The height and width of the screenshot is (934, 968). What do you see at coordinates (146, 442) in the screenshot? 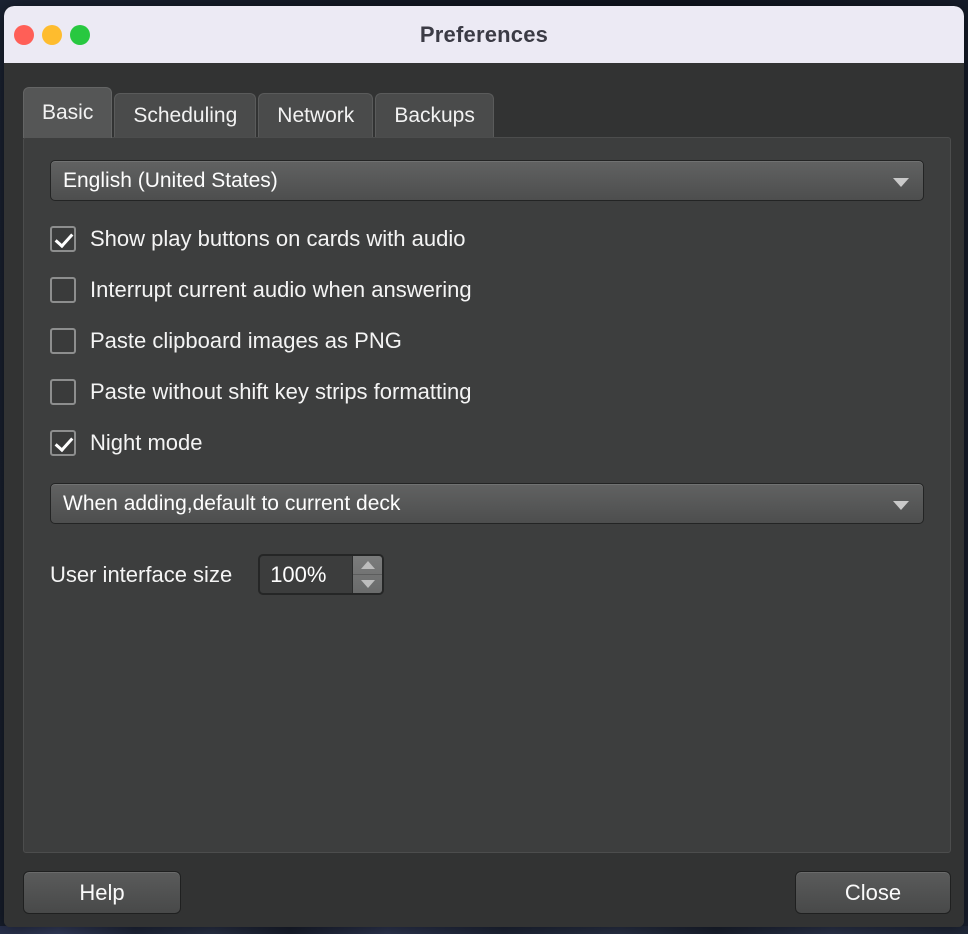
I see `checkbox-label-night-mode: Night mode` at bounding box center [146, 442].